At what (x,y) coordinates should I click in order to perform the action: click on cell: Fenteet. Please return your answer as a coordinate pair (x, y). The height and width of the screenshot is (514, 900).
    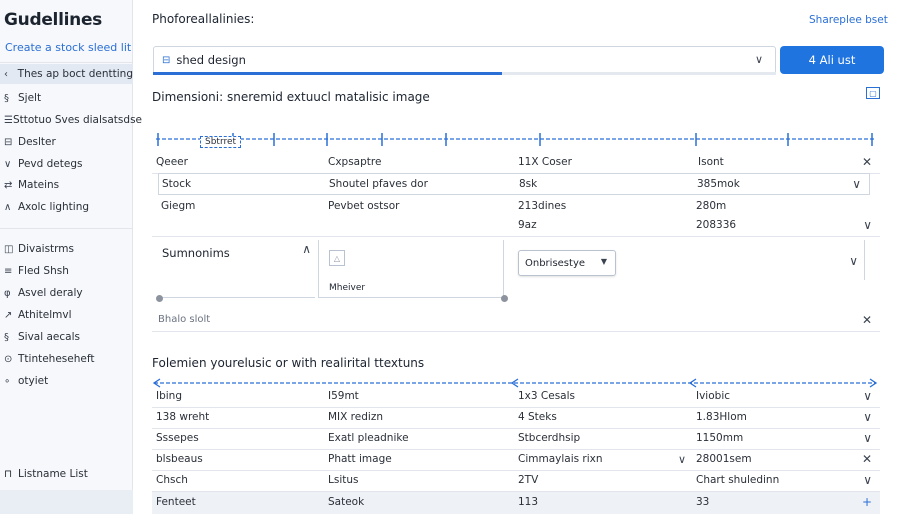
    Looking at the image, I should click on (176, 502).